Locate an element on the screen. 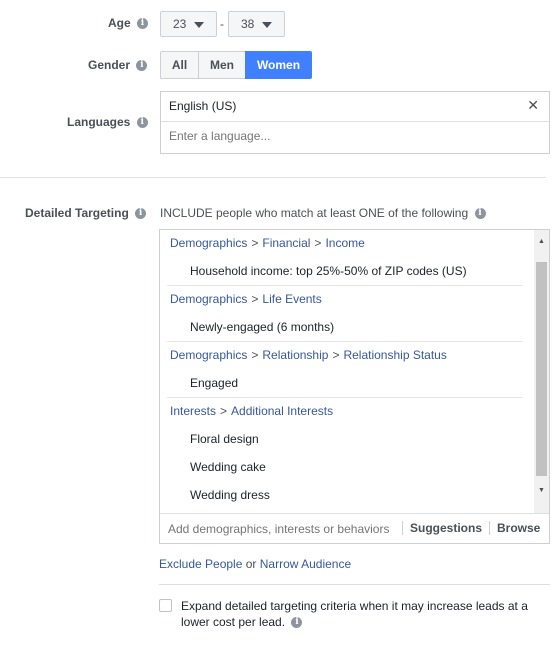  breadcrumb-link: Life Events is located at coordinates (291, 299).